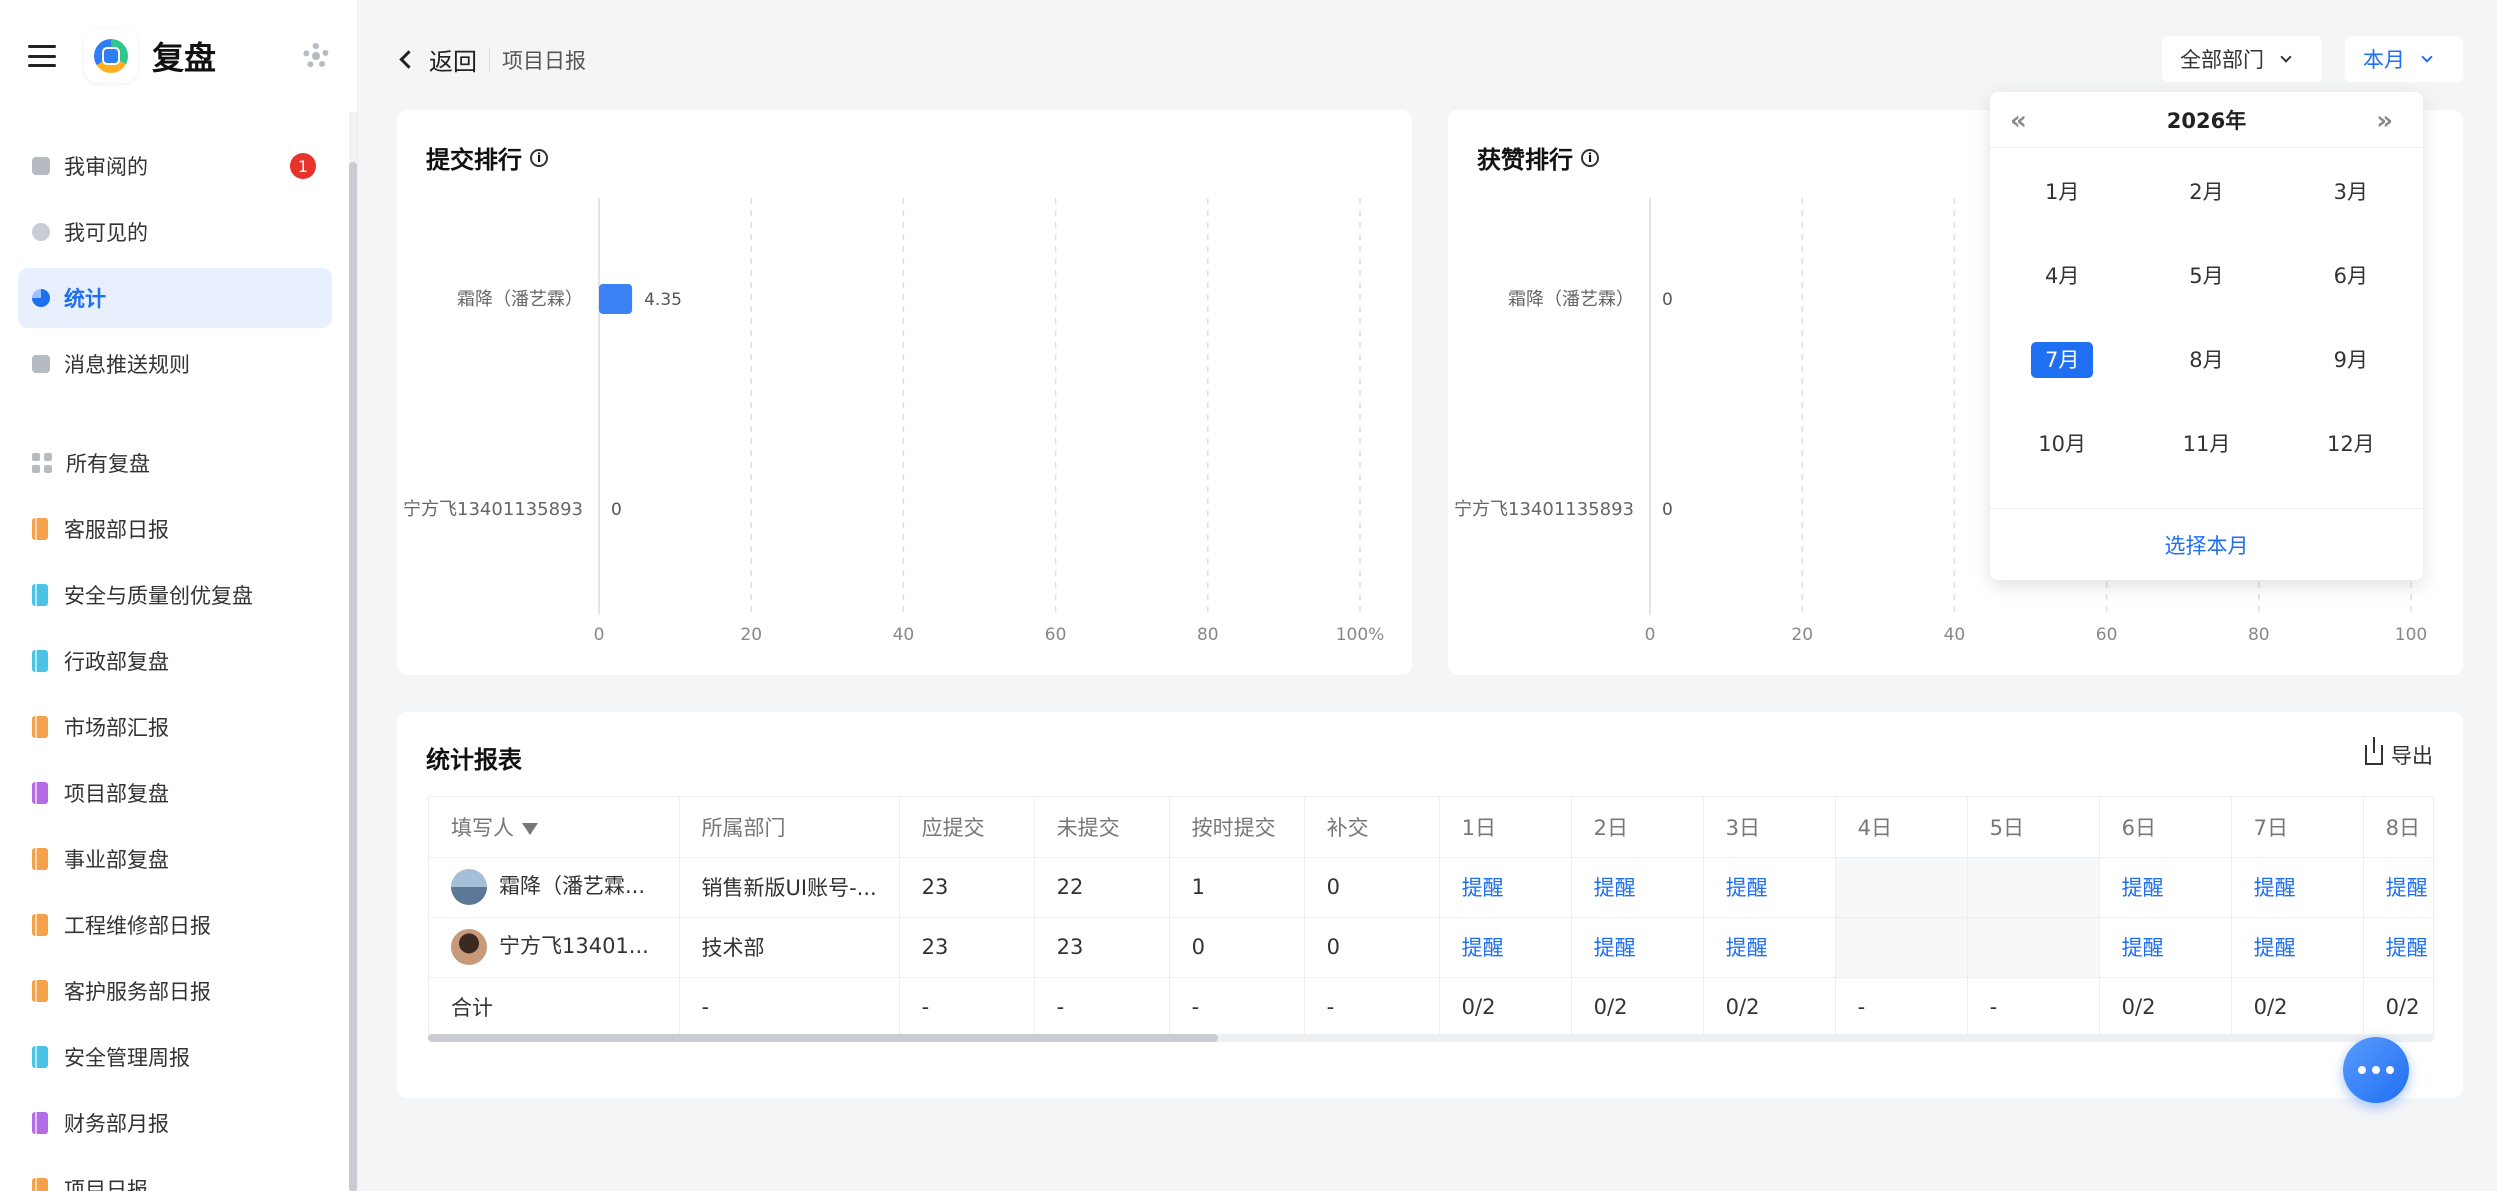 The image size is (2497, 1191). I want to click on month-cell: 7月, so click(2062, 360).